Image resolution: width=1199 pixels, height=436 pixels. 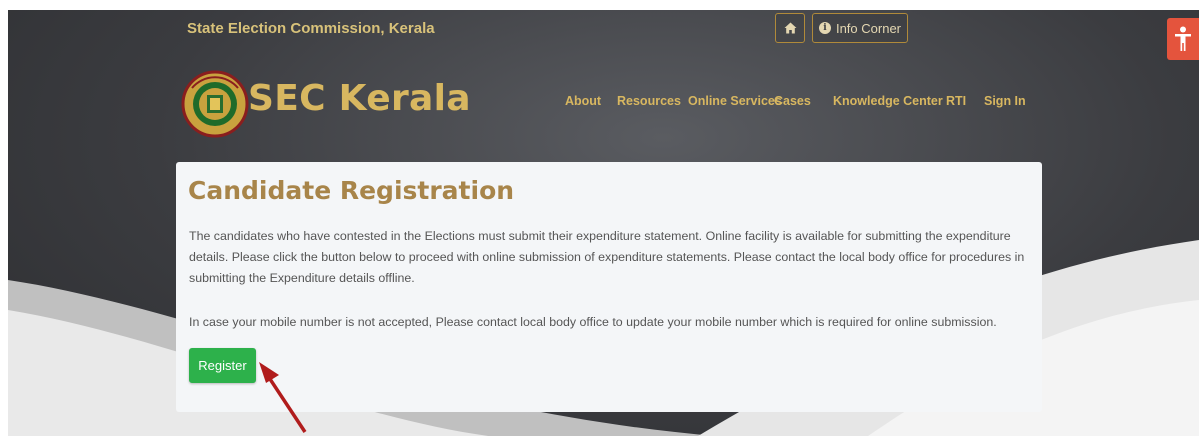 I want to click on nav-cases: Cases, so click(x=792, y=101).